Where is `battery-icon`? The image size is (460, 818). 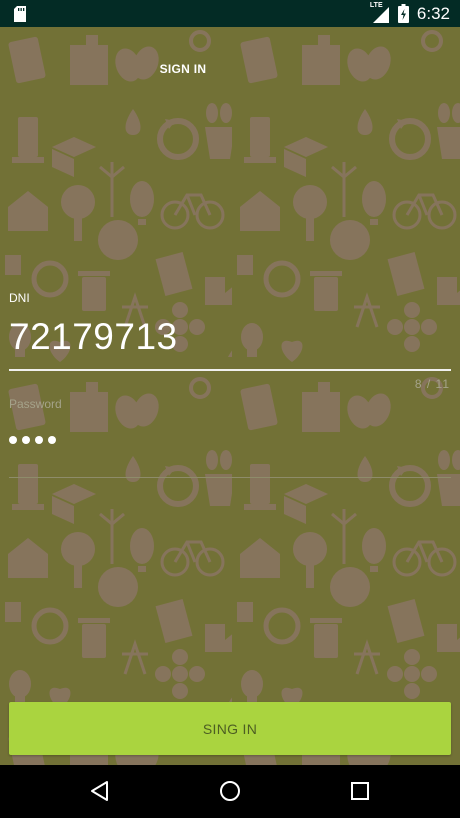
battery-icon is located at coordinates (403, 13).